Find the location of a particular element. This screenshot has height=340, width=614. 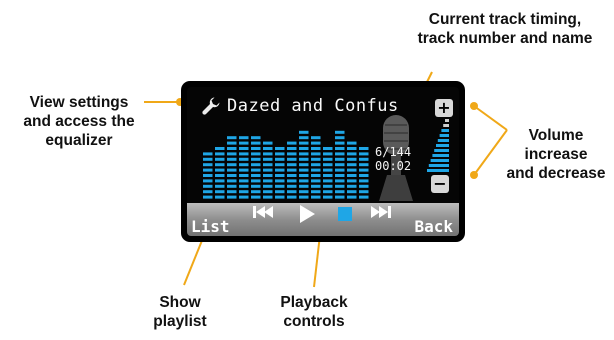

callout-settings-line-2: and access the is located at coordinates (79, 121).